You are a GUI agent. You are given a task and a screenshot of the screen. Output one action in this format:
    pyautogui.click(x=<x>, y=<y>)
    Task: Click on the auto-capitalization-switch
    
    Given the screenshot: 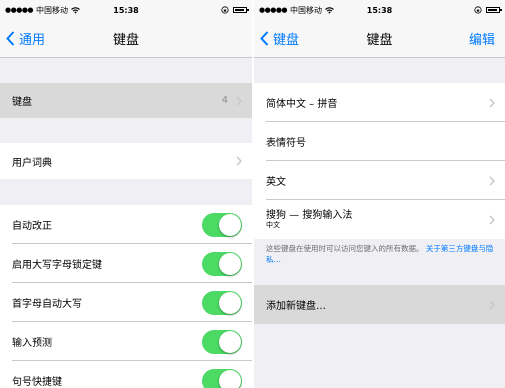 What is the action you would take?
    pyautogui.click(x=222, y=302)
    